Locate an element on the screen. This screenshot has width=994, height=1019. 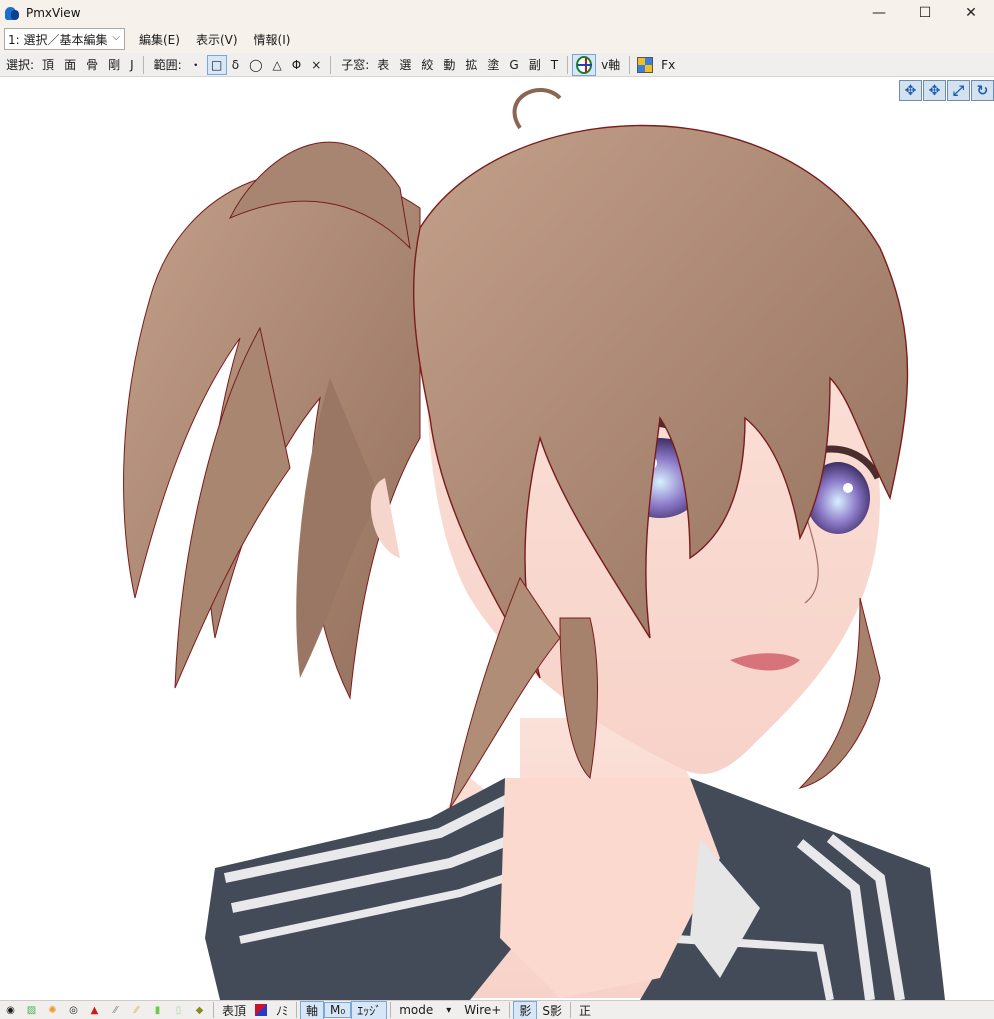
child-paint-button: 塗 is located at coordinates (493, 65).